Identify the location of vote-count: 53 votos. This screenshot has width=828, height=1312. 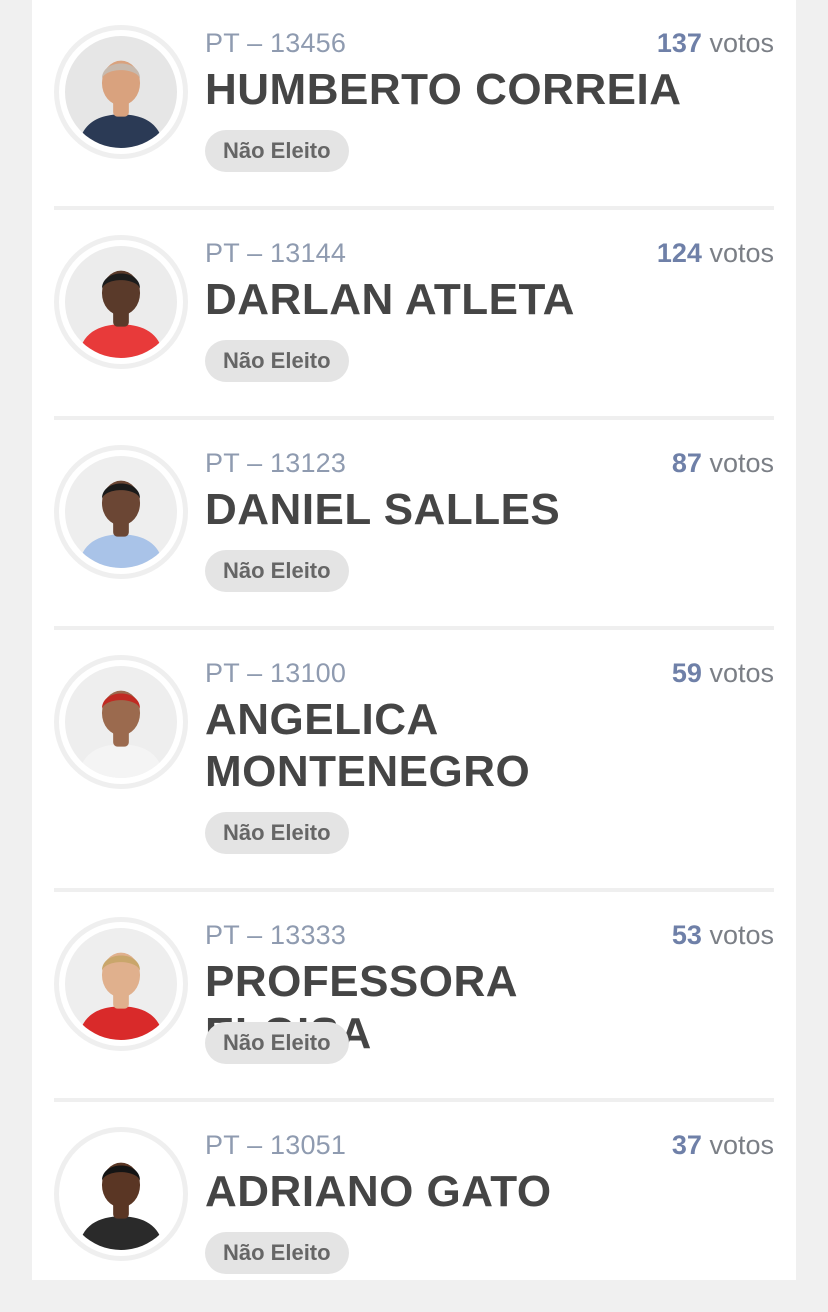
(723, 935).